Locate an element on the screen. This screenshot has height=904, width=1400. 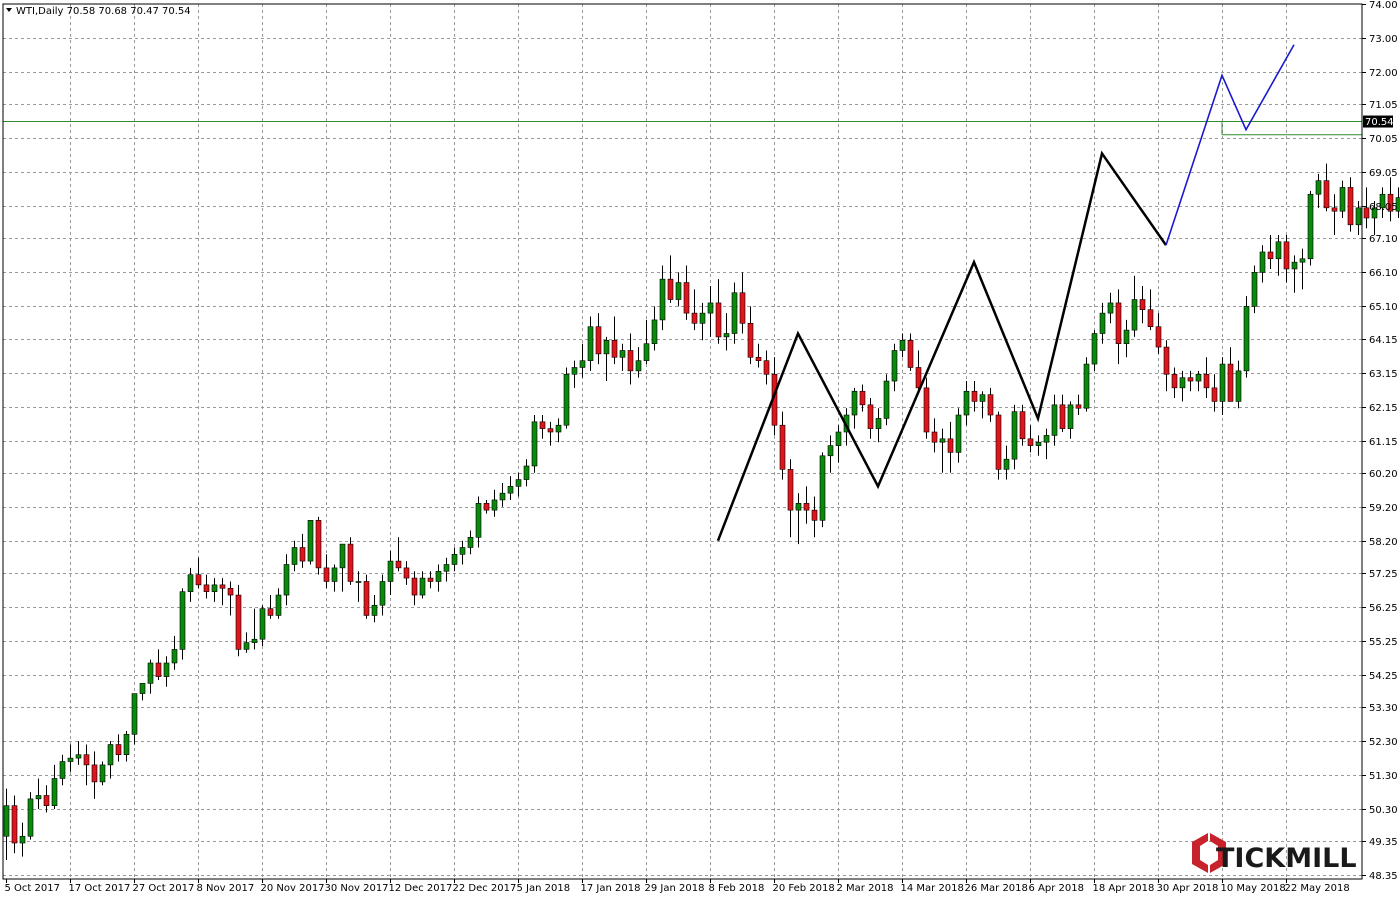
y-tick-label: 73.00 is located at coordinates (1383, 39).